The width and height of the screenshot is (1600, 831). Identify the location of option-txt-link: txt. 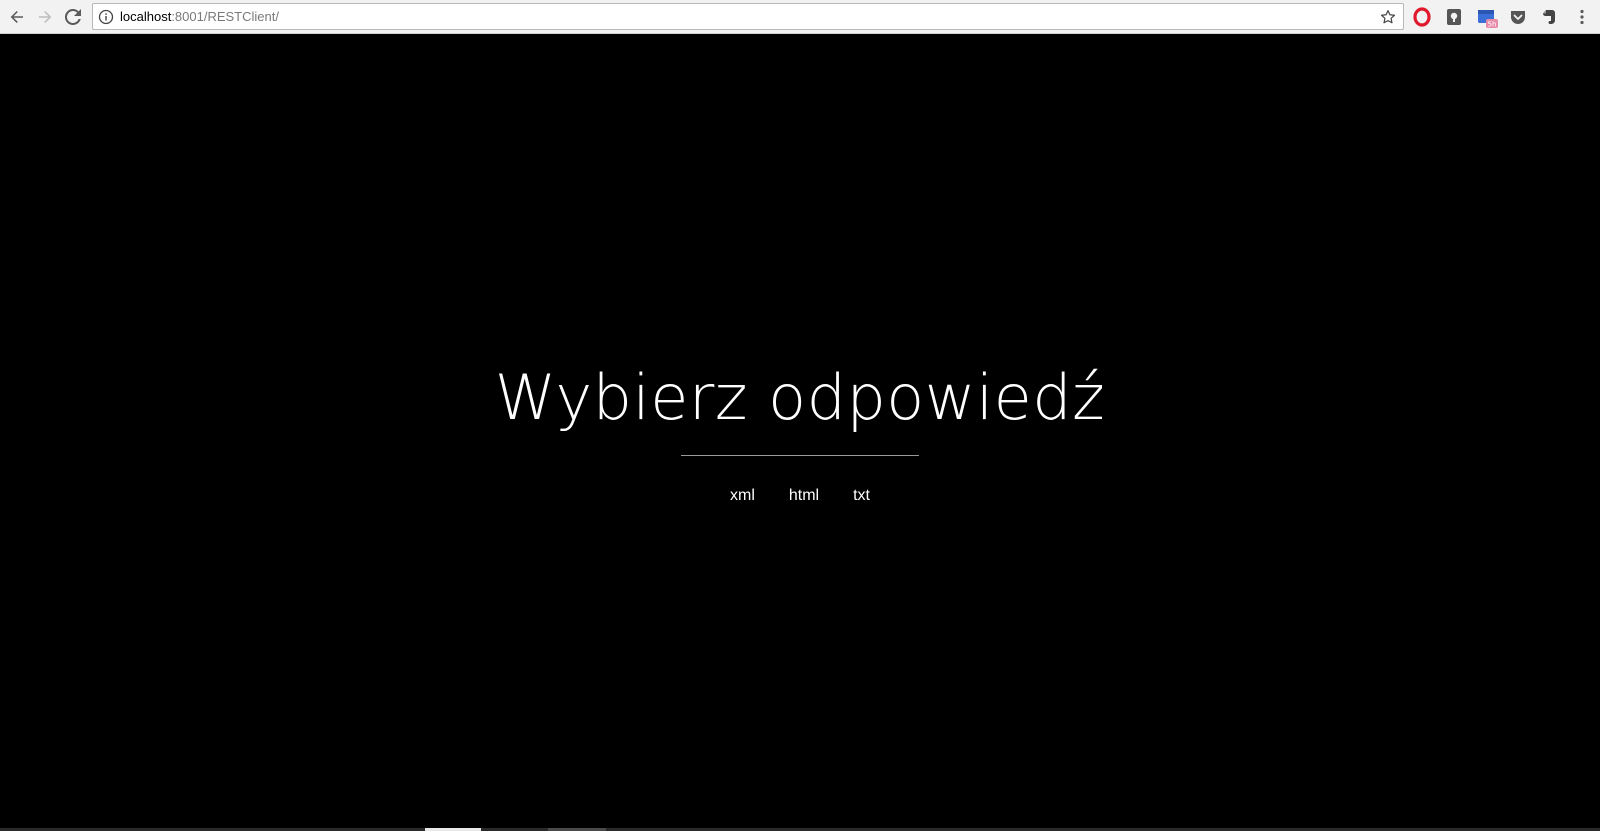
(861, 496).